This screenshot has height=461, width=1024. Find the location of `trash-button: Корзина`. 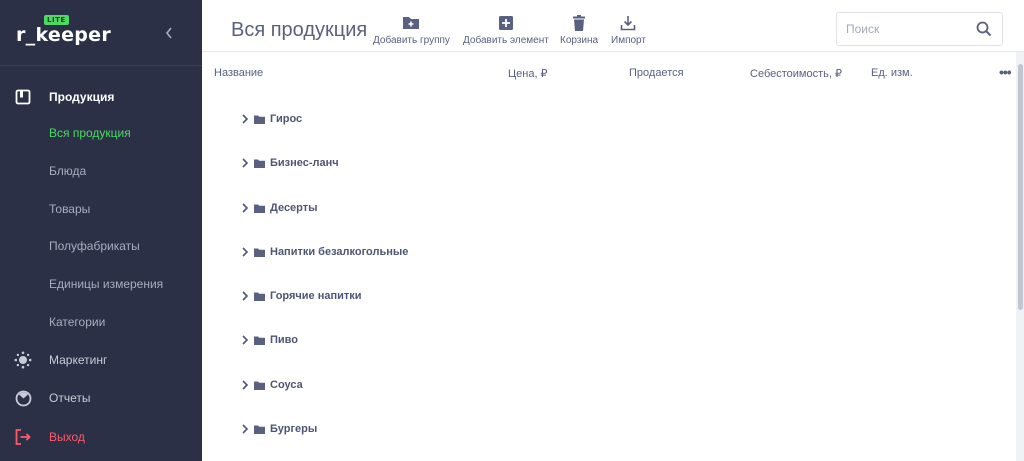

trash-button: Корзина is located at coordinates (579, 30).